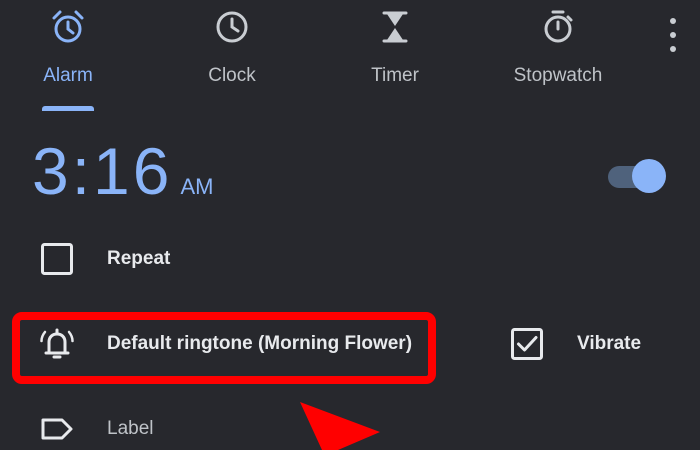  I want to click on repeat-label: Repeat, so click(139, 258).